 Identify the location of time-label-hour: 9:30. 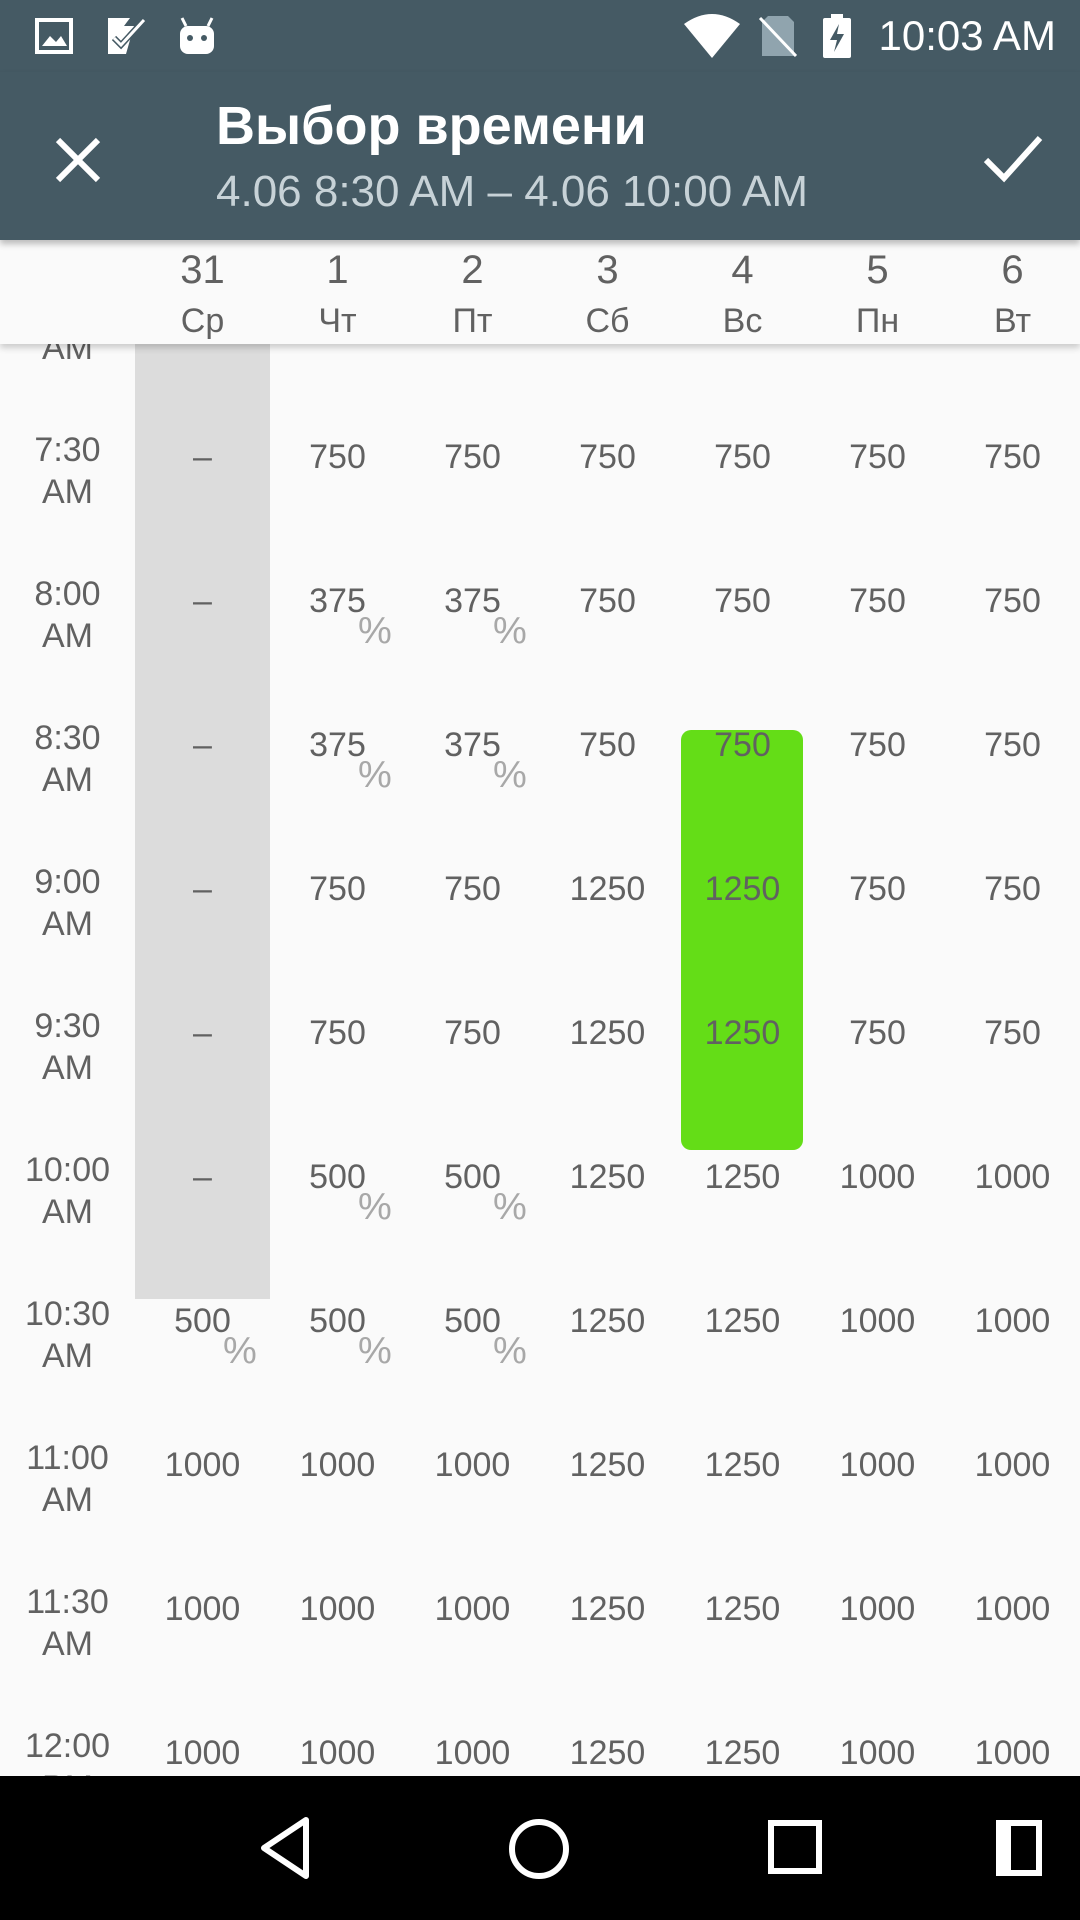
(67, 1026).